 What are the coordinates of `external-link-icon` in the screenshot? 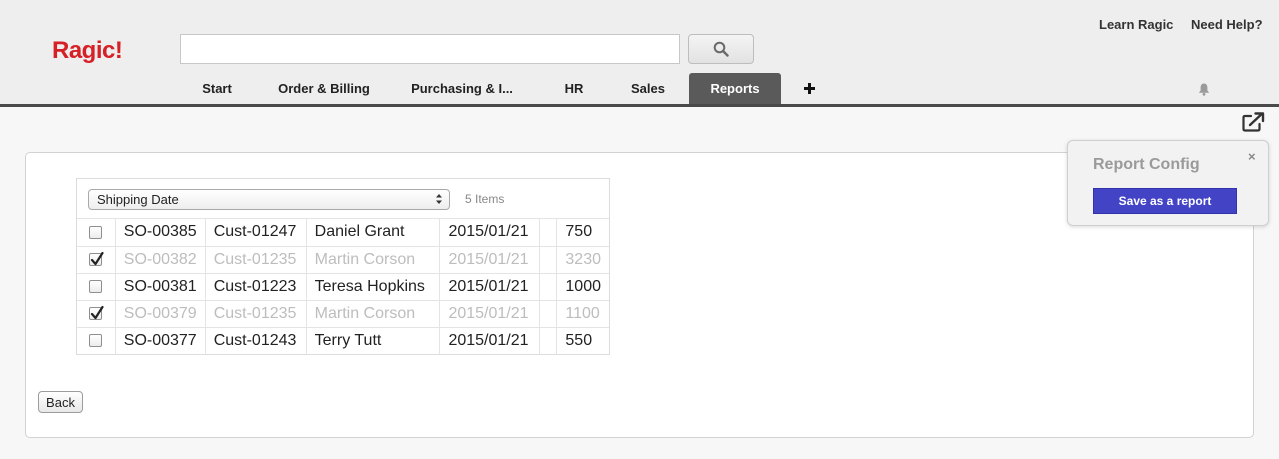 It's located at (1253, 122).